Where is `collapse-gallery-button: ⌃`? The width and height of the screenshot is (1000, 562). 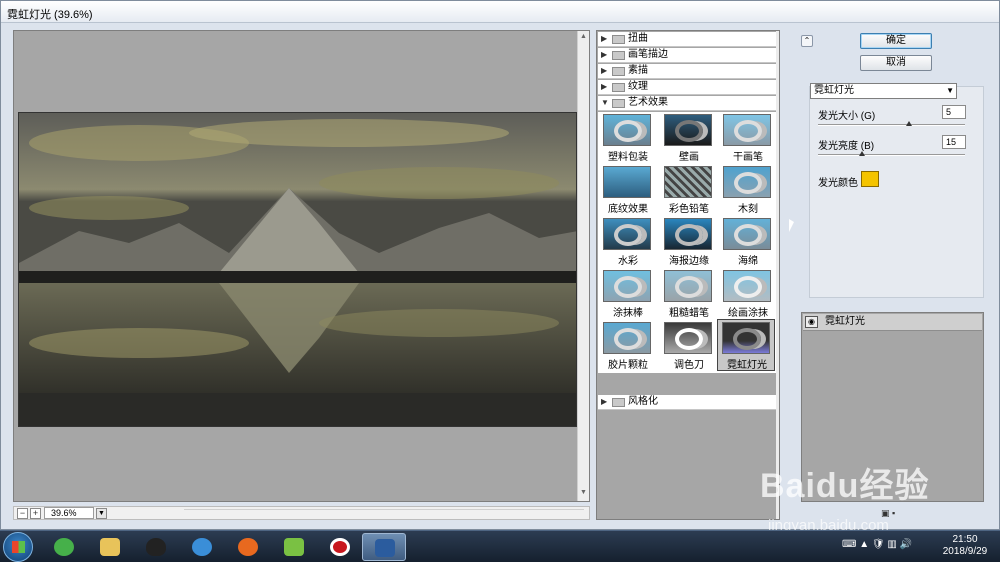 collapse-gallery-button: ⌃ is located at coordinates (807, 41).